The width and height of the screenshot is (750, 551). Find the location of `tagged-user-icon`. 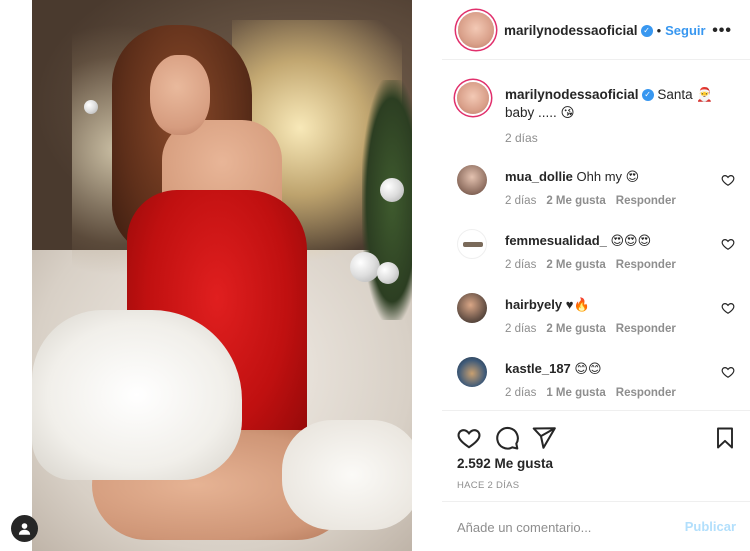

tagged-user-icon is located at coordinates (24, 528).